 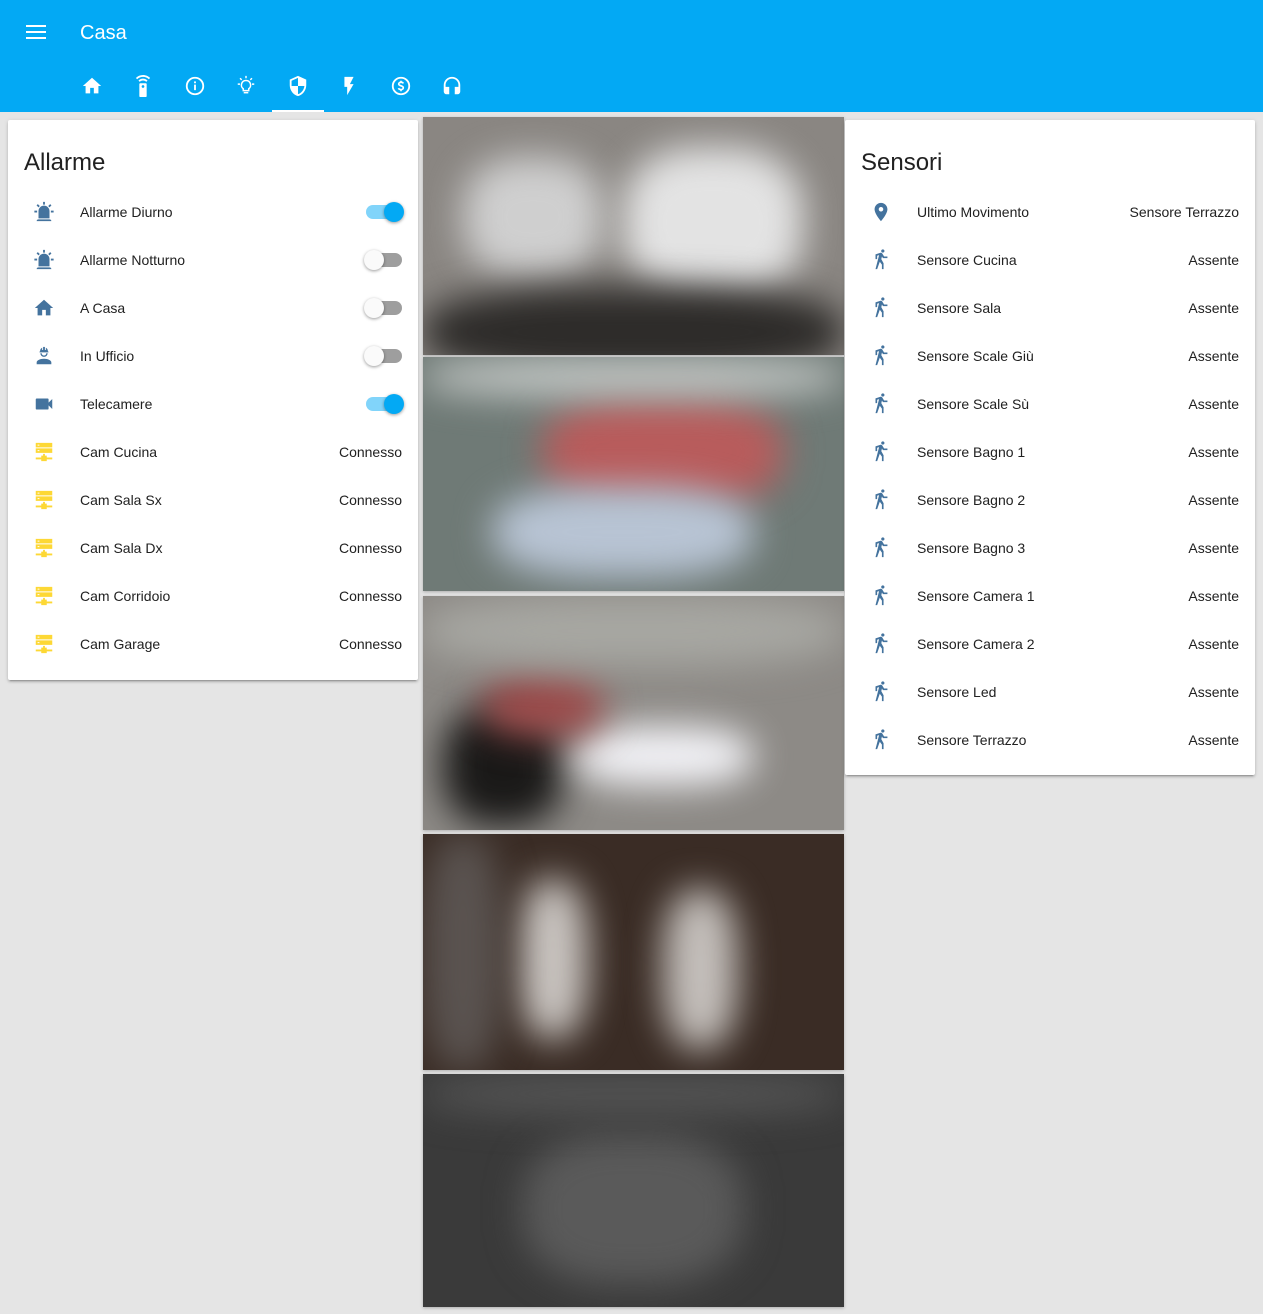 What do you see at coordinates (1050, 596) in the screenshot?
I see `entity-row-sensore-camera-1: Sensore Camera 1 Assente` at bounding box center [1050, 596].